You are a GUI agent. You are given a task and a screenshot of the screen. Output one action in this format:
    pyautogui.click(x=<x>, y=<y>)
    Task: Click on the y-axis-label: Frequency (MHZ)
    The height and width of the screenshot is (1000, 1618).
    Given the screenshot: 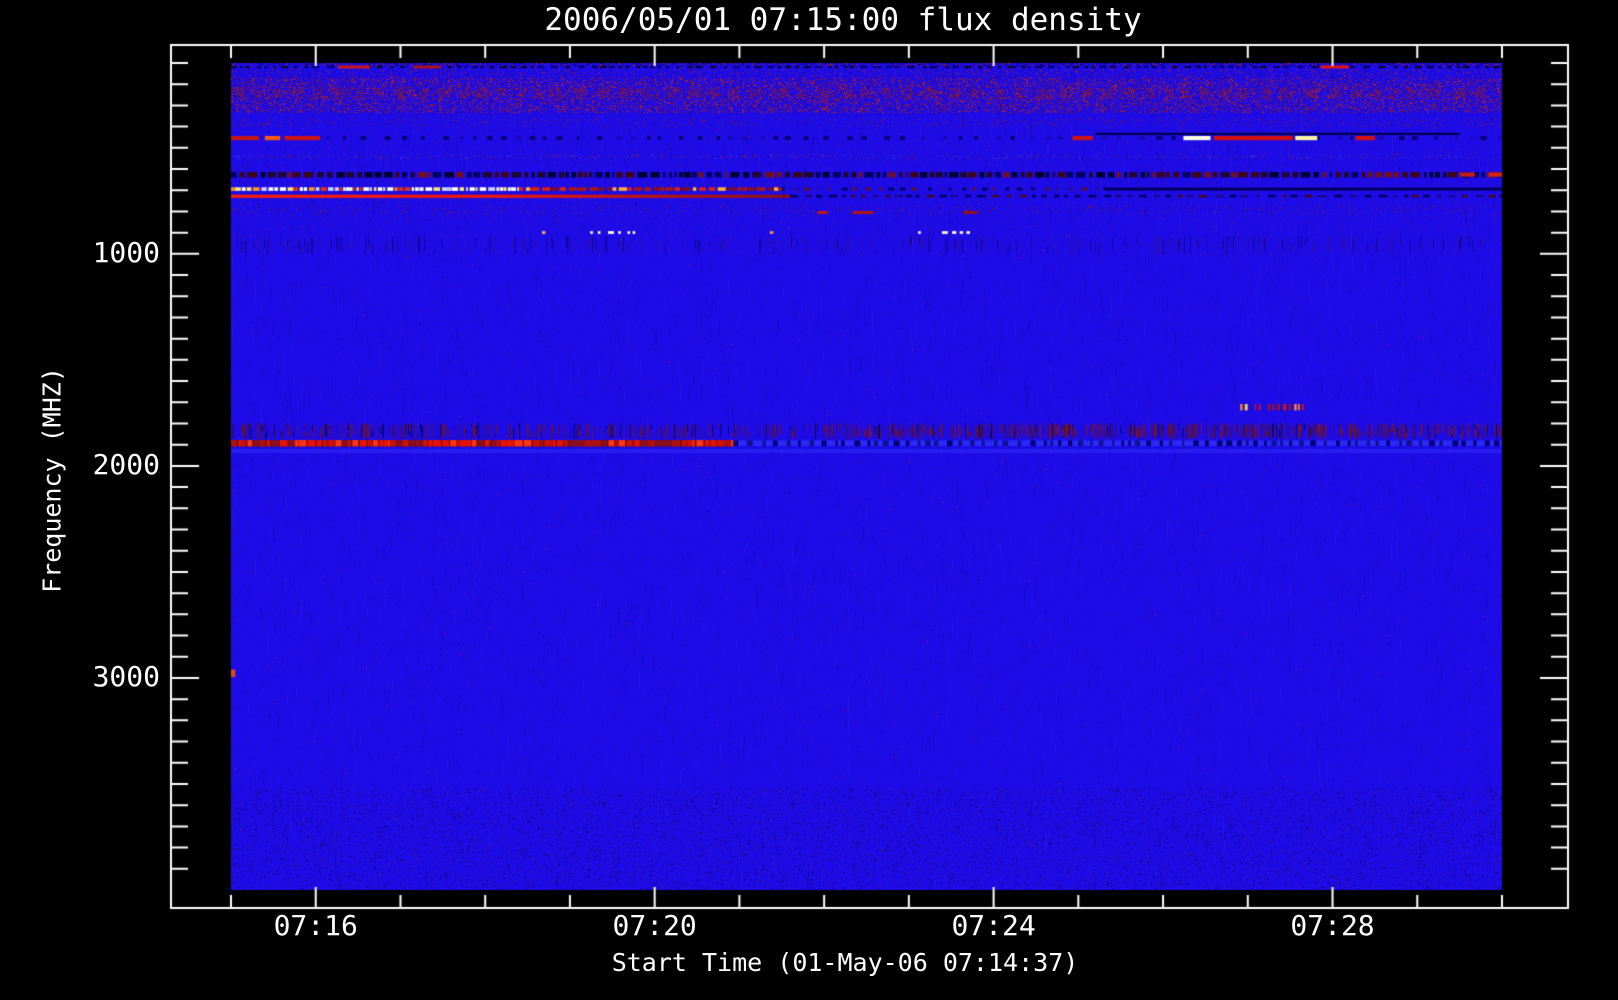 What is the action you would take?
    pyautogui.click(x=52, y=480)
    